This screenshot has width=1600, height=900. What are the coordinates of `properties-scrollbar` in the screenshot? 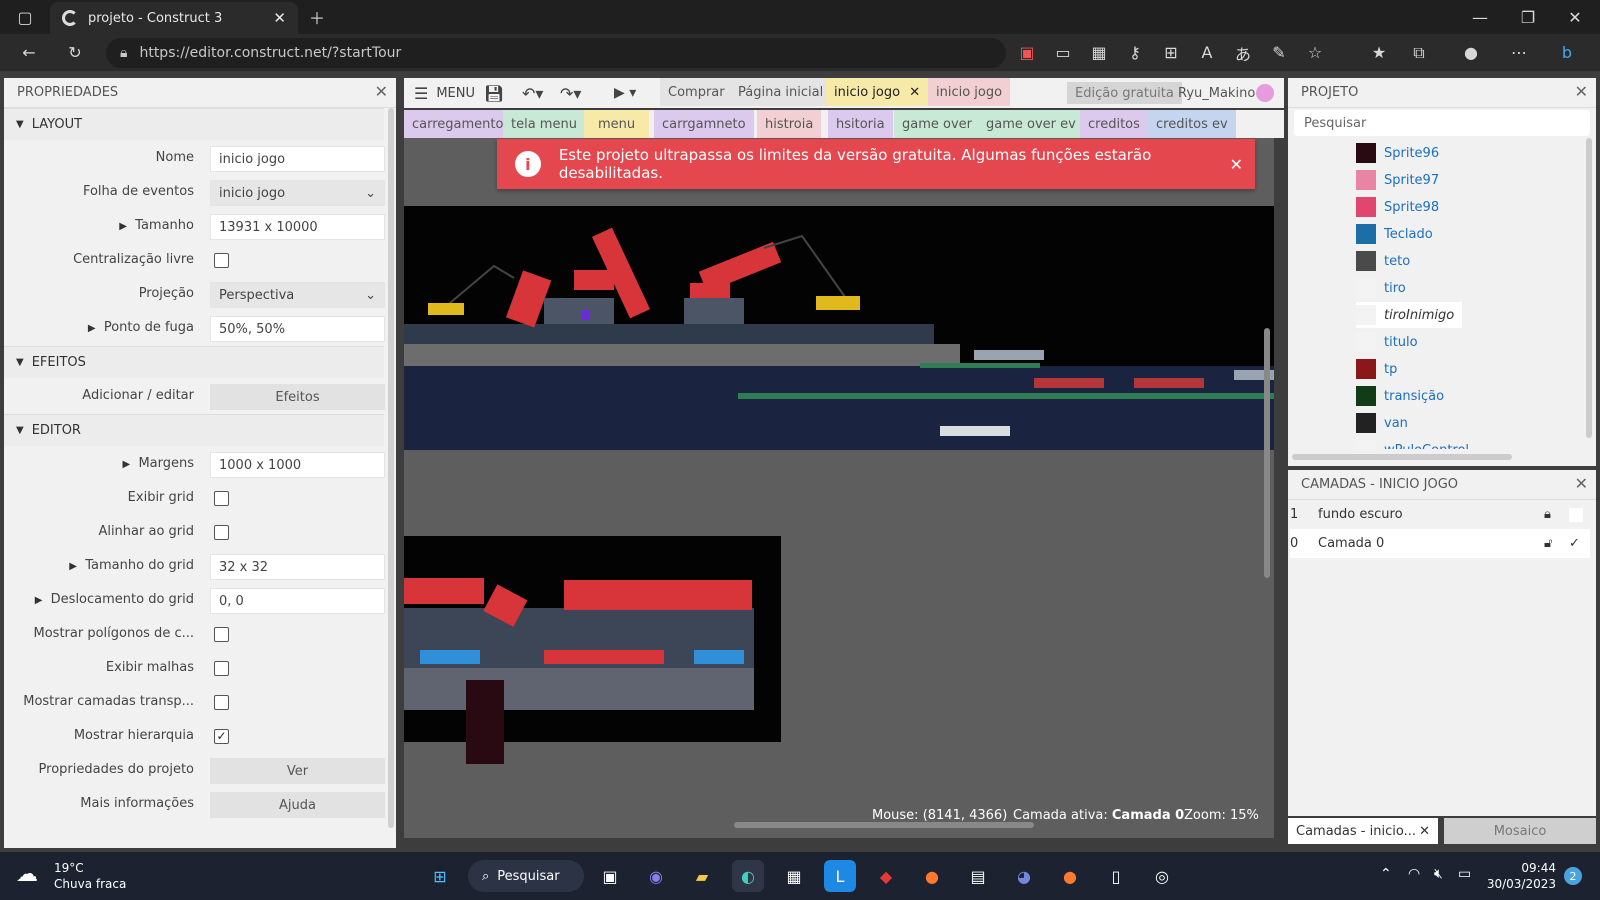 It's located at (391, 468).